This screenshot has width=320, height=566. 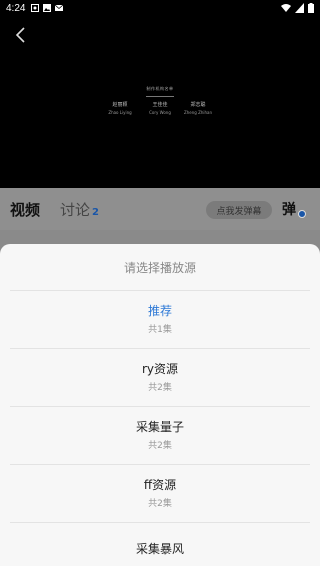 What do you see at coordinates (160, 330) in the screenshot?
I see `source-count: 共1集` at bounding box center [160, 330].